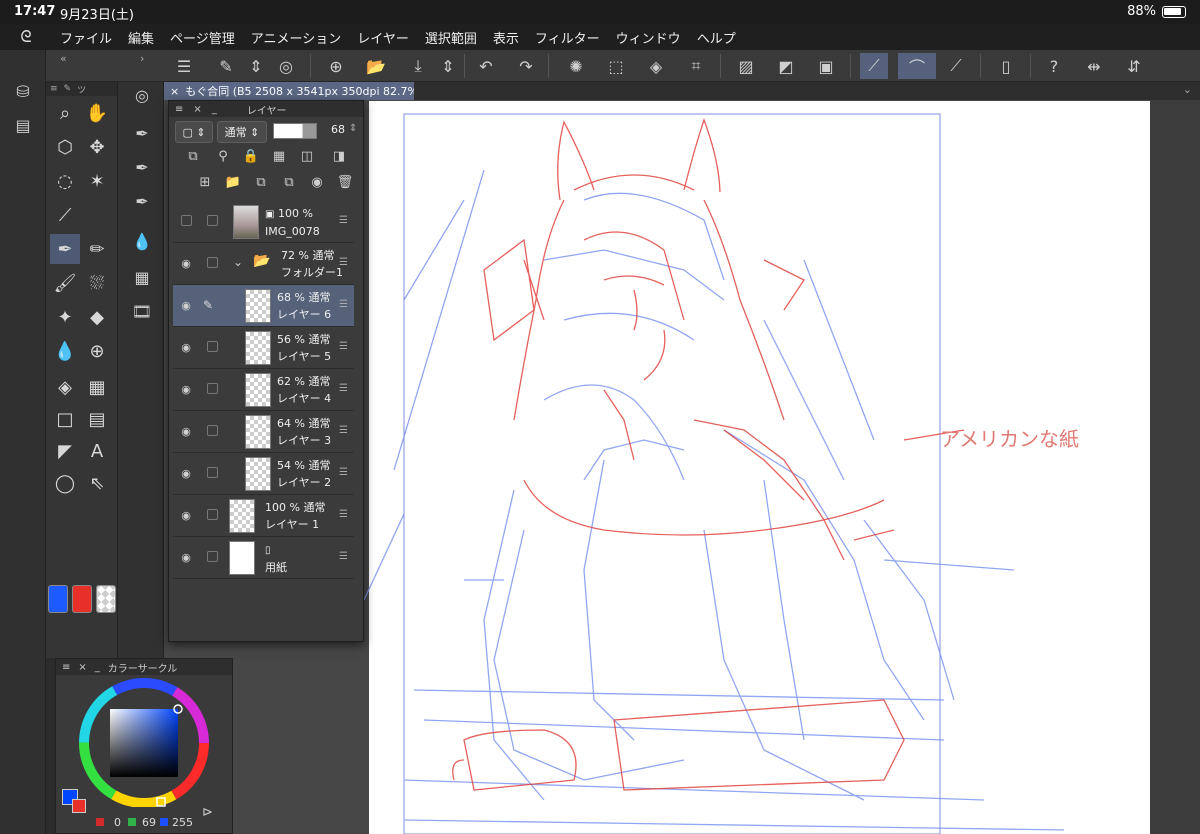 This screenshot has height=834, width=1200. I want to click on lock-icon: 🔒, so click(251, 159).